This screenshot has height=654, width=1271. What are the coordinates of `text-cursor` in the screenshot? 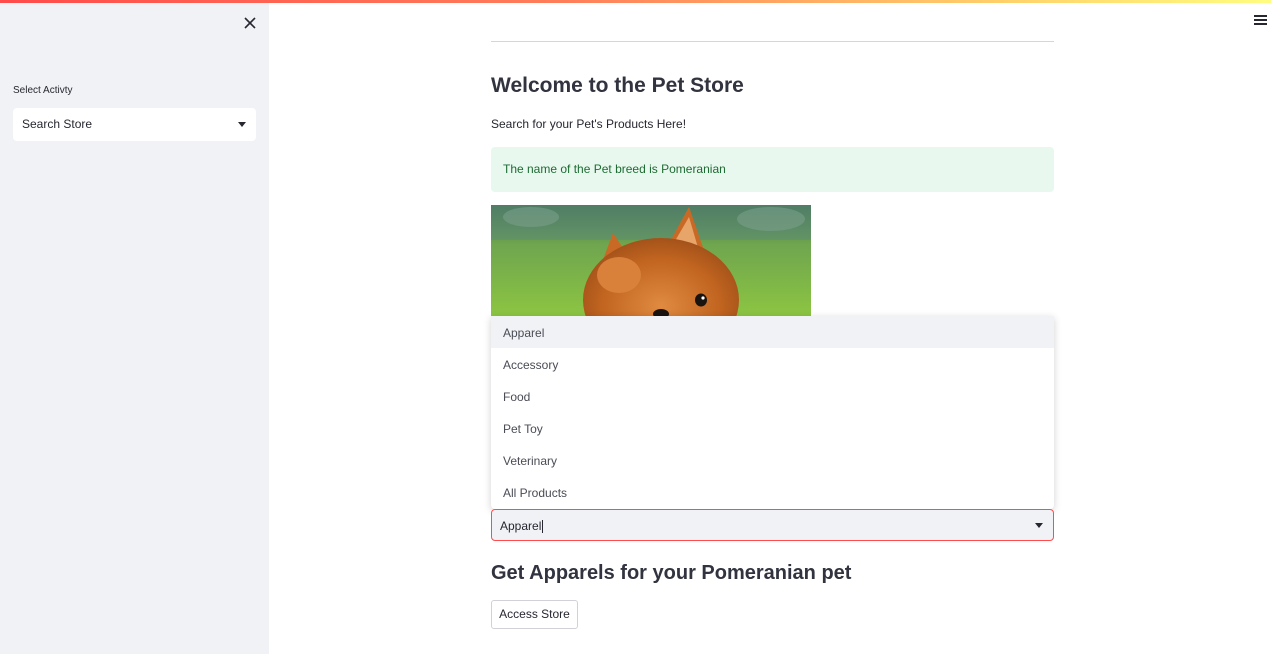 It's located at (543, 527).